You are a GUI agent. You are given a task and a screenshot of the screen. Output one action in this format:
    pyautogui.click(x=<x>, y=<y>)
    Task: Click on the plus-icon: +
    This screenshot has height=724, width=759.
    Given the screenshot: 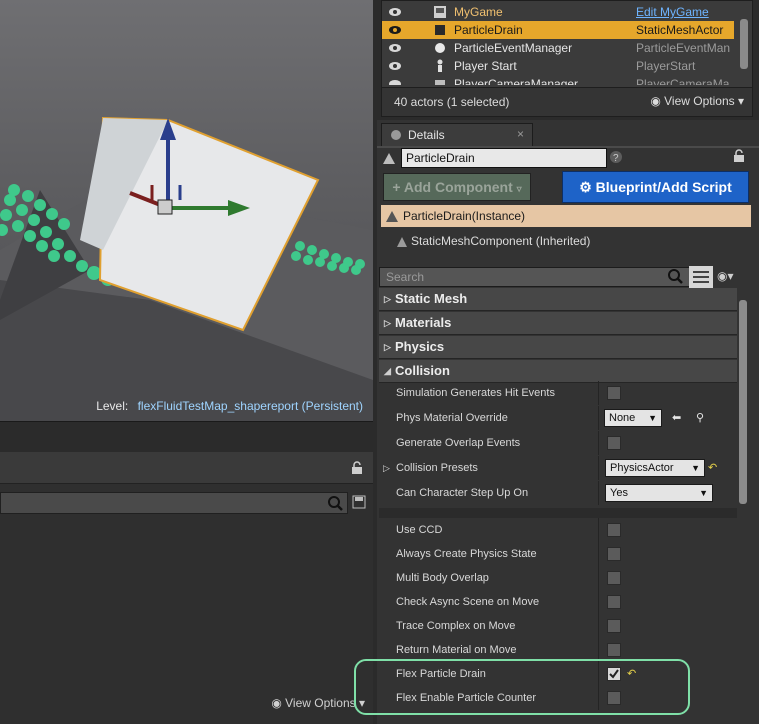 What is the action you would take?
    pyautogui.click(x=396, y=187)
    